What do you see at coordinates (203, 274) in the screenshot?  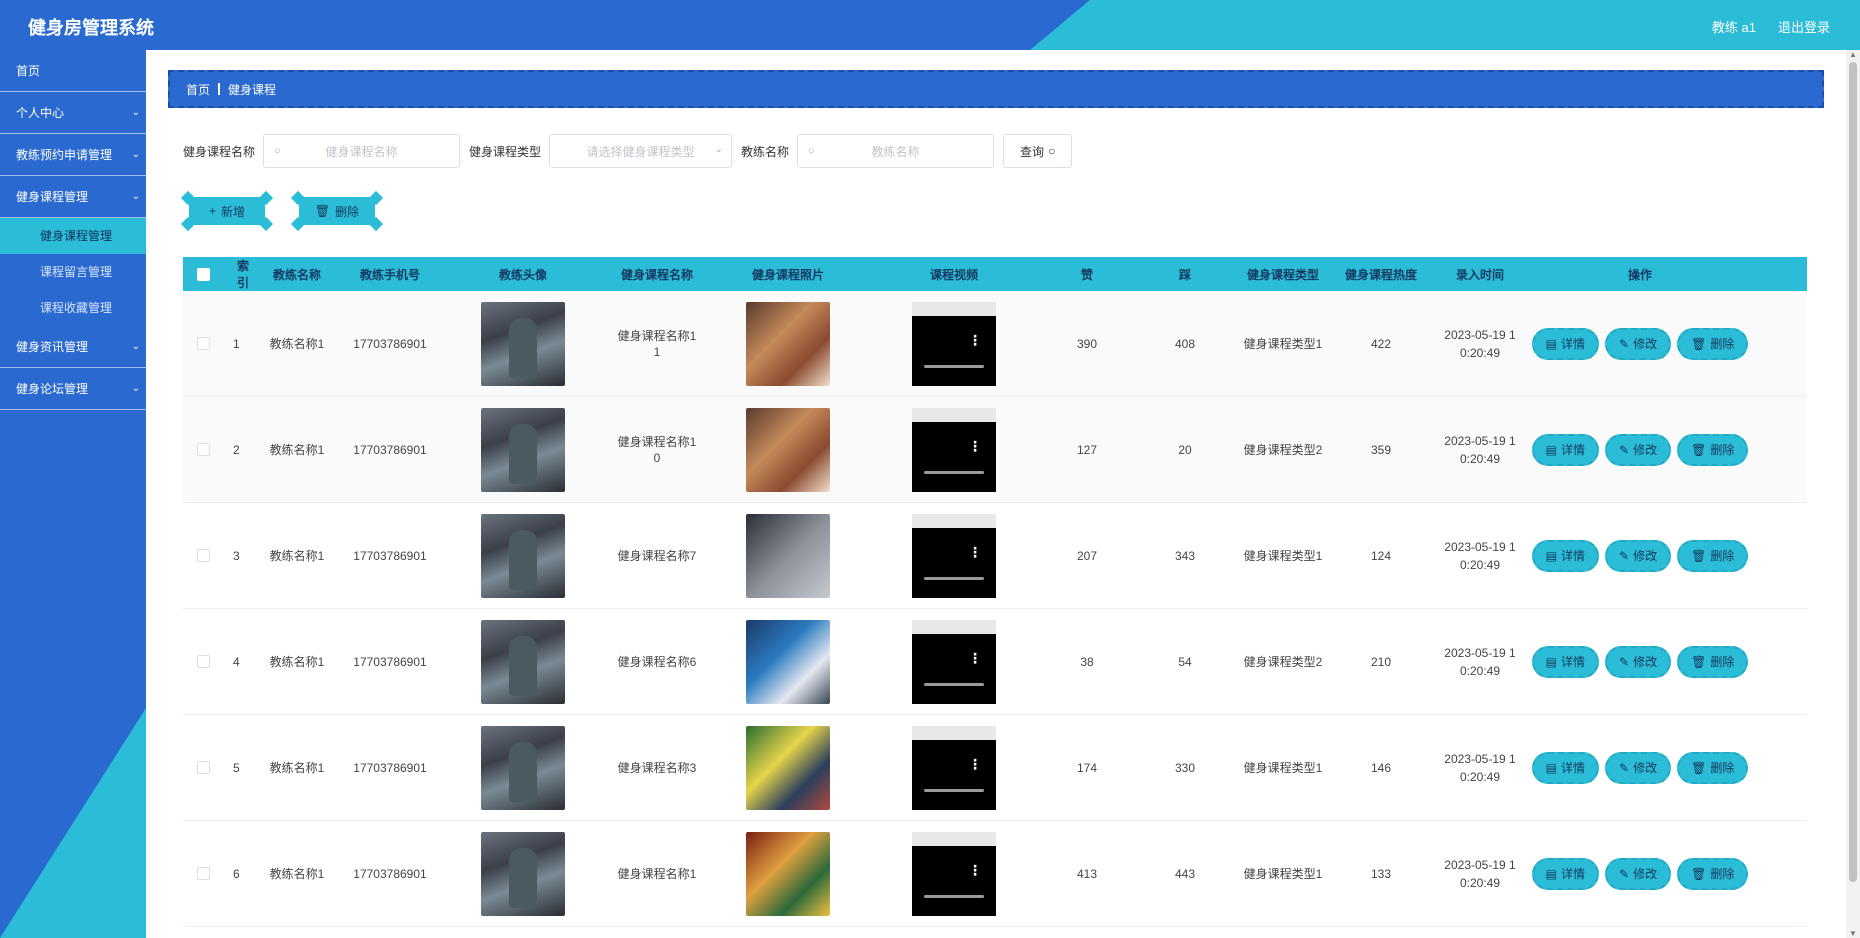 I see `select-all-checkbox` at bounding box center [203, 274].